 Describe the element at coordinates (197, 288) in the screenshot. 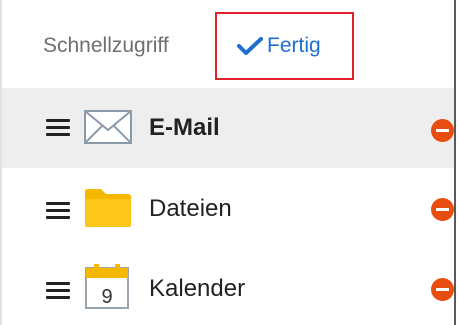

I see `list-item-label: Kalender` at that location.